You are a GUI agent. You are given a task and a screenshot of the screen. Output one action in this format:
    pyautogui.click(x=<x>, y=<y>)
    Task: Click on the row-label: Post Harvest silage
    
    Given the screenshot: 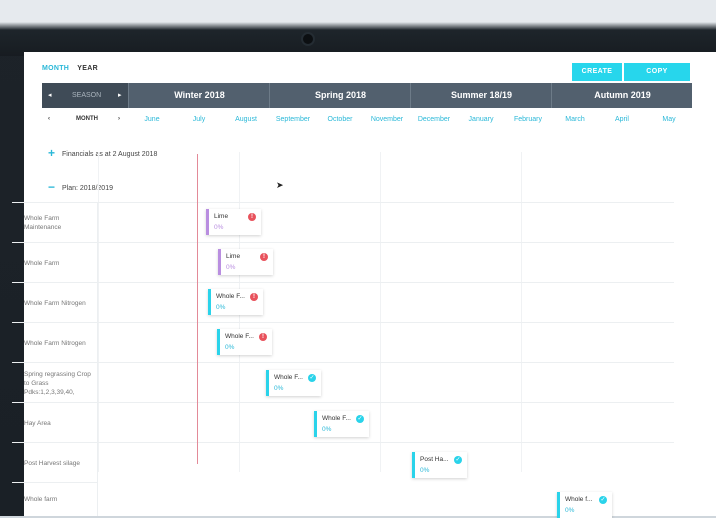 What is the action you would take?
    pyautogui.click(x=55, y=463)
    